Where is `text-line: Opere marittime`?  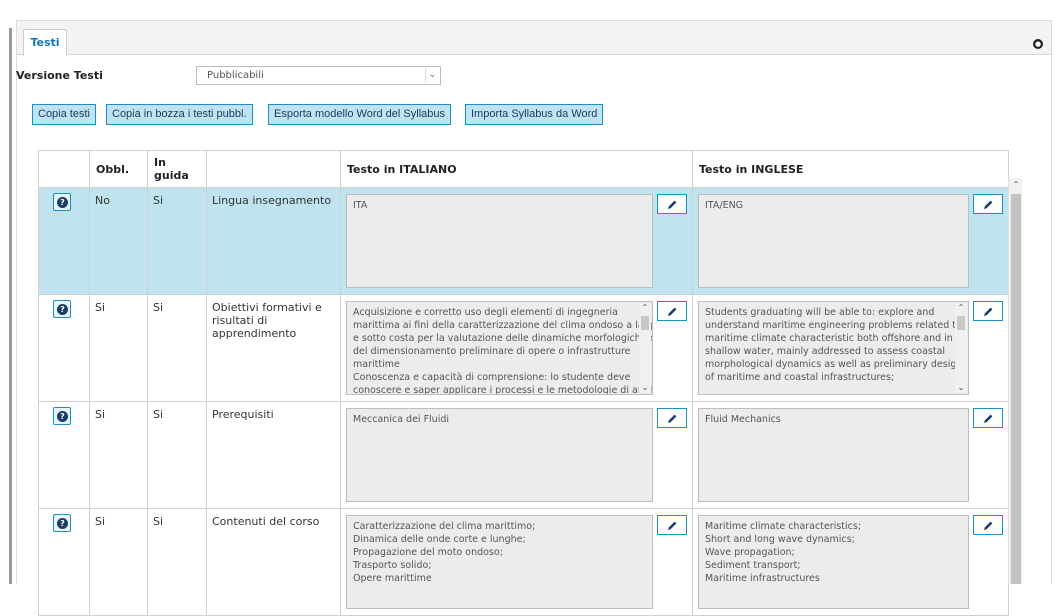
text-line: Opere marittime is located at coordinates (392, 578).